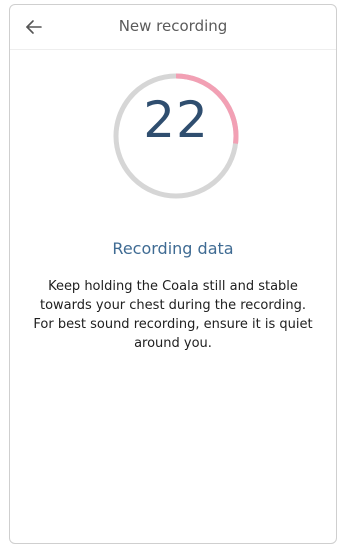  Describe the element at coordinates (173, 248) in the screenshot. I see `recording-status: Recording data` at that location.